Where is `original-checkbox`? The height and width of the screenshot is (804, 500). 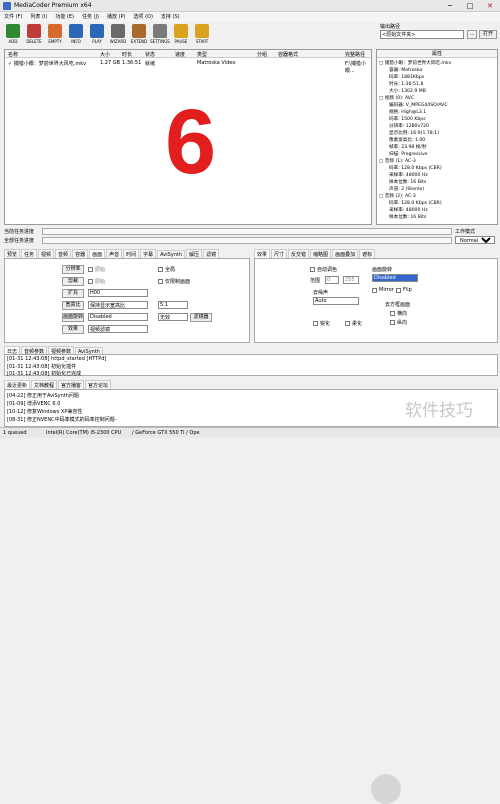
original-checkbox is located at coordinates (90, 269).